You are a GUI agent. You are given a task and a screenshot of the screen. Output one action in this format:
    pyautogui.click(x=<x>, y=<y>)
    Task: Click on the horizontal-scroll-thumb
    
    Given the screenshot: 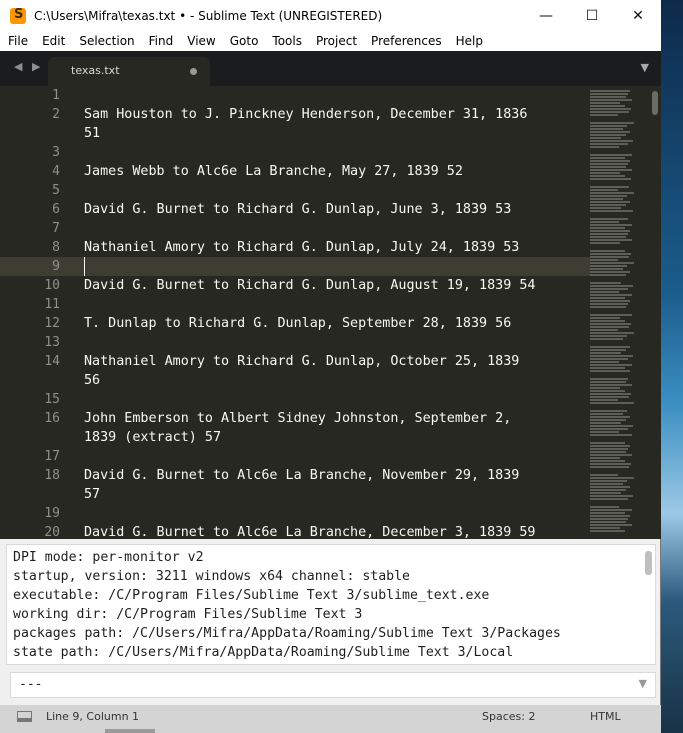 What is the action you would take?
    pyautogui.click(x=130, y=731)
    